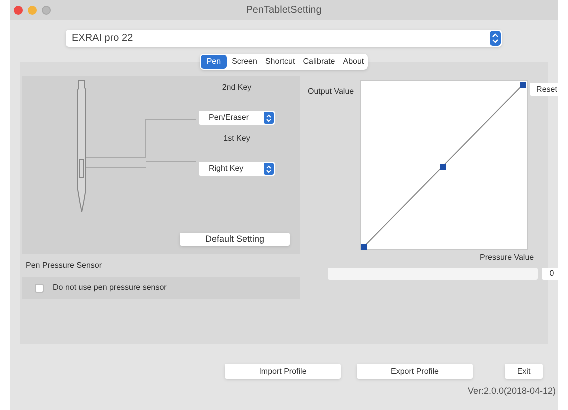 This screenshot has width=568, height=410. Describe the element at coordinates (331, 92) in the screenshot. I see `axis-label: Output Value` at that location.